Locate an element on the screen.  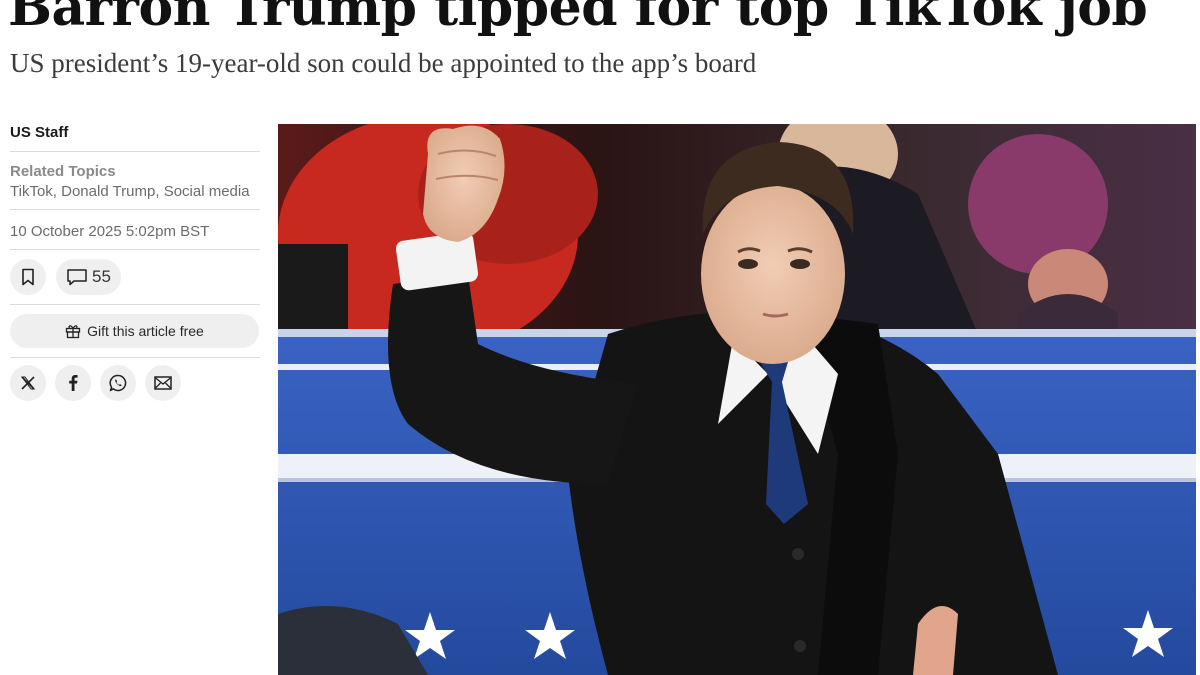
whatsapp-icon is located at coordinates (118, 383).